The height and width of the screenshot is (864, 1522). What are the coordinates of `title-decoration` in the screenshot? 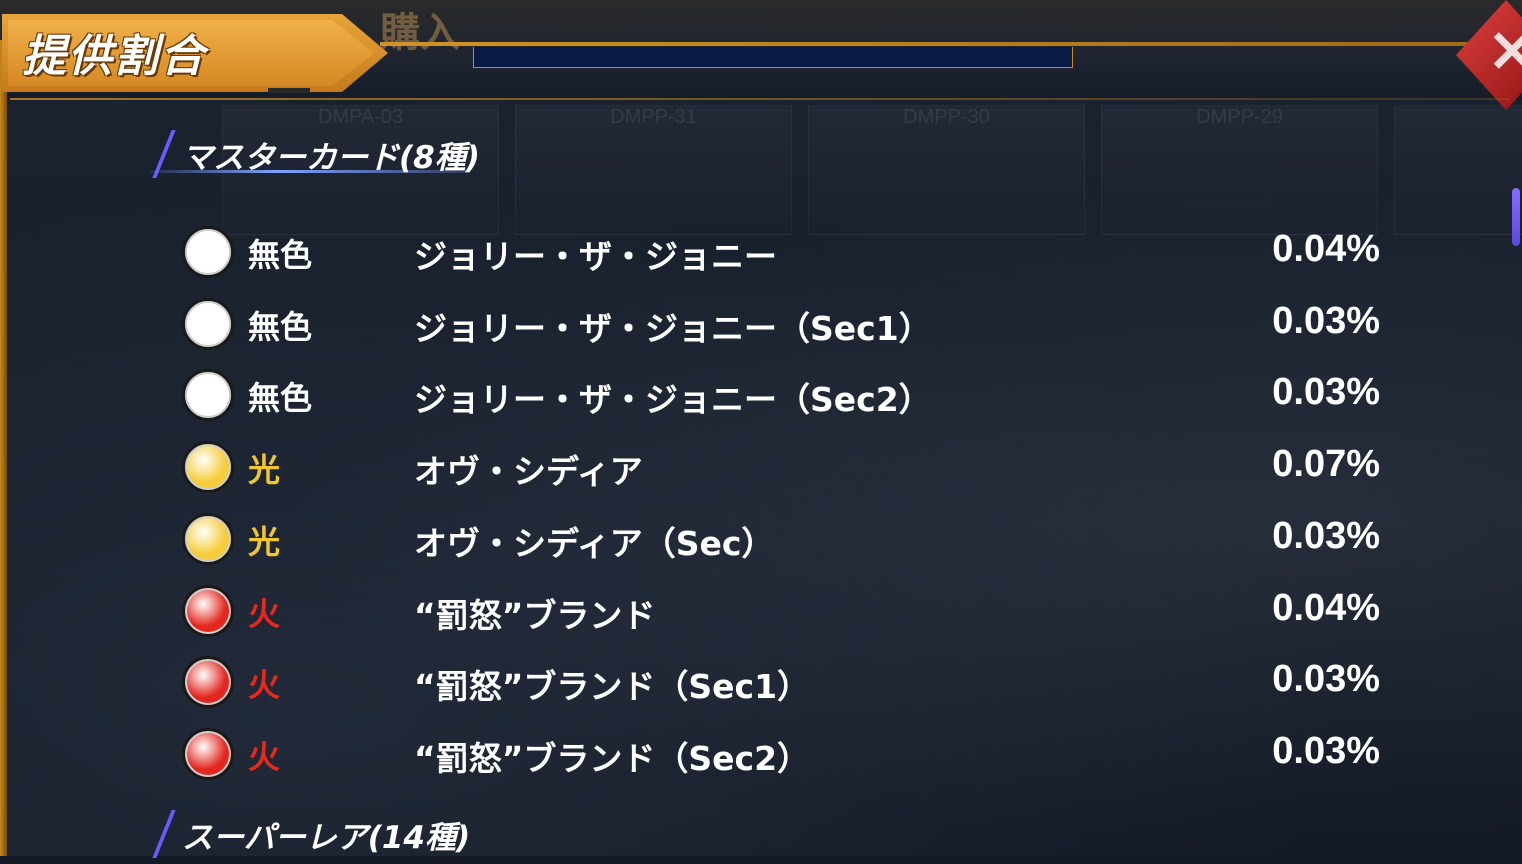 It's located at (289, 90).